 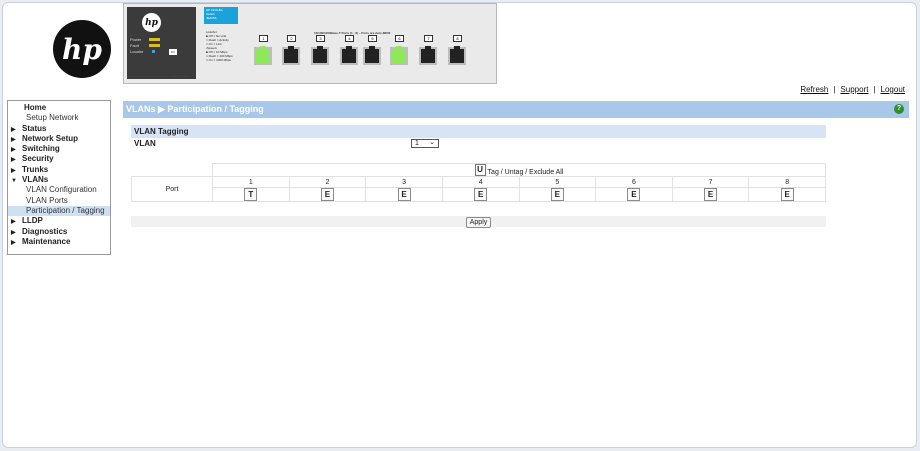 What do you see at coordinates (525, 172) in the screenshot?
I see `tag-all-label: Tag / Untag / Exclude All` at bounding box center [525, 172].